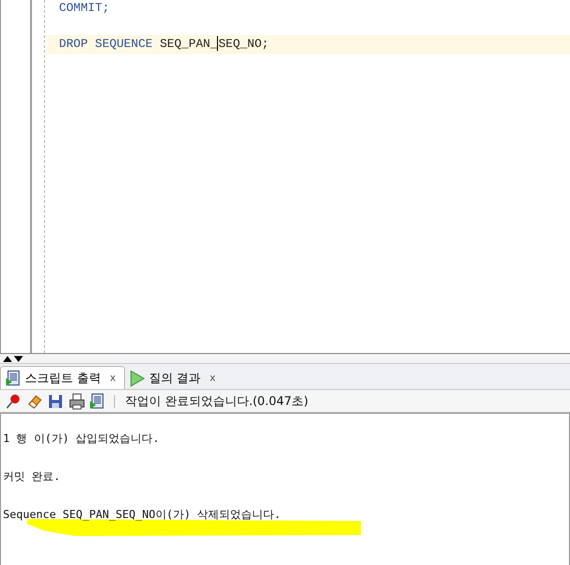 This screenshot has width=570, height=565. What do you see at coordinates (81, 439) in the screenshot?
I see `output-line: 1 행 이(가) 삽입되었습니다.` at bounding box center [81, 439].